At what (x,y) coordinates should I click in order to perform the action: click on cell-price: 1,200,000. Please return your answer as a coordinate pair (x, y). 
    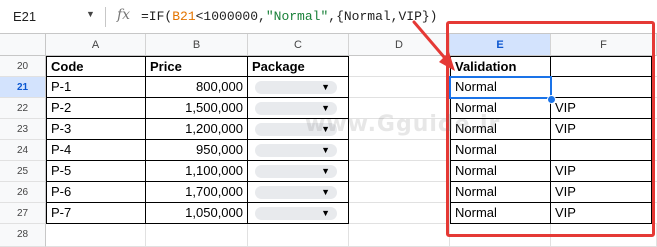
    Looking at the image, I should click on (197, 129).